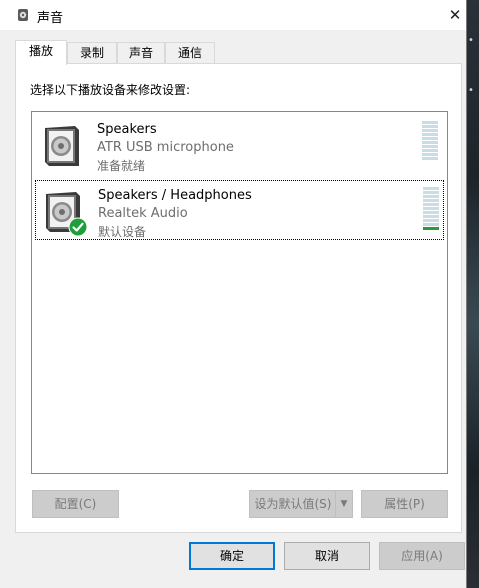 The height and width of the screenshot is (588, 479). What do you see at coordinates (165, 147) in the screenshot?
I see `device-subtitle: ATR USB microphone` at bounding box center [165, 147].